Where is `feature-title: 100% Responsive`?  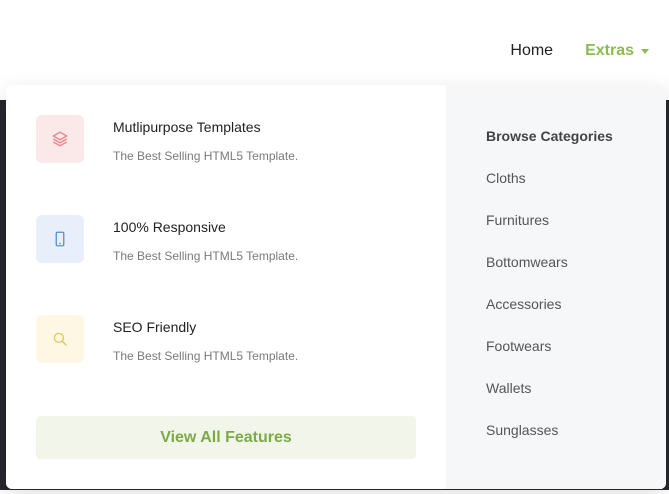
feature-title: 100% Responsive is located at coordinates (169, 227).